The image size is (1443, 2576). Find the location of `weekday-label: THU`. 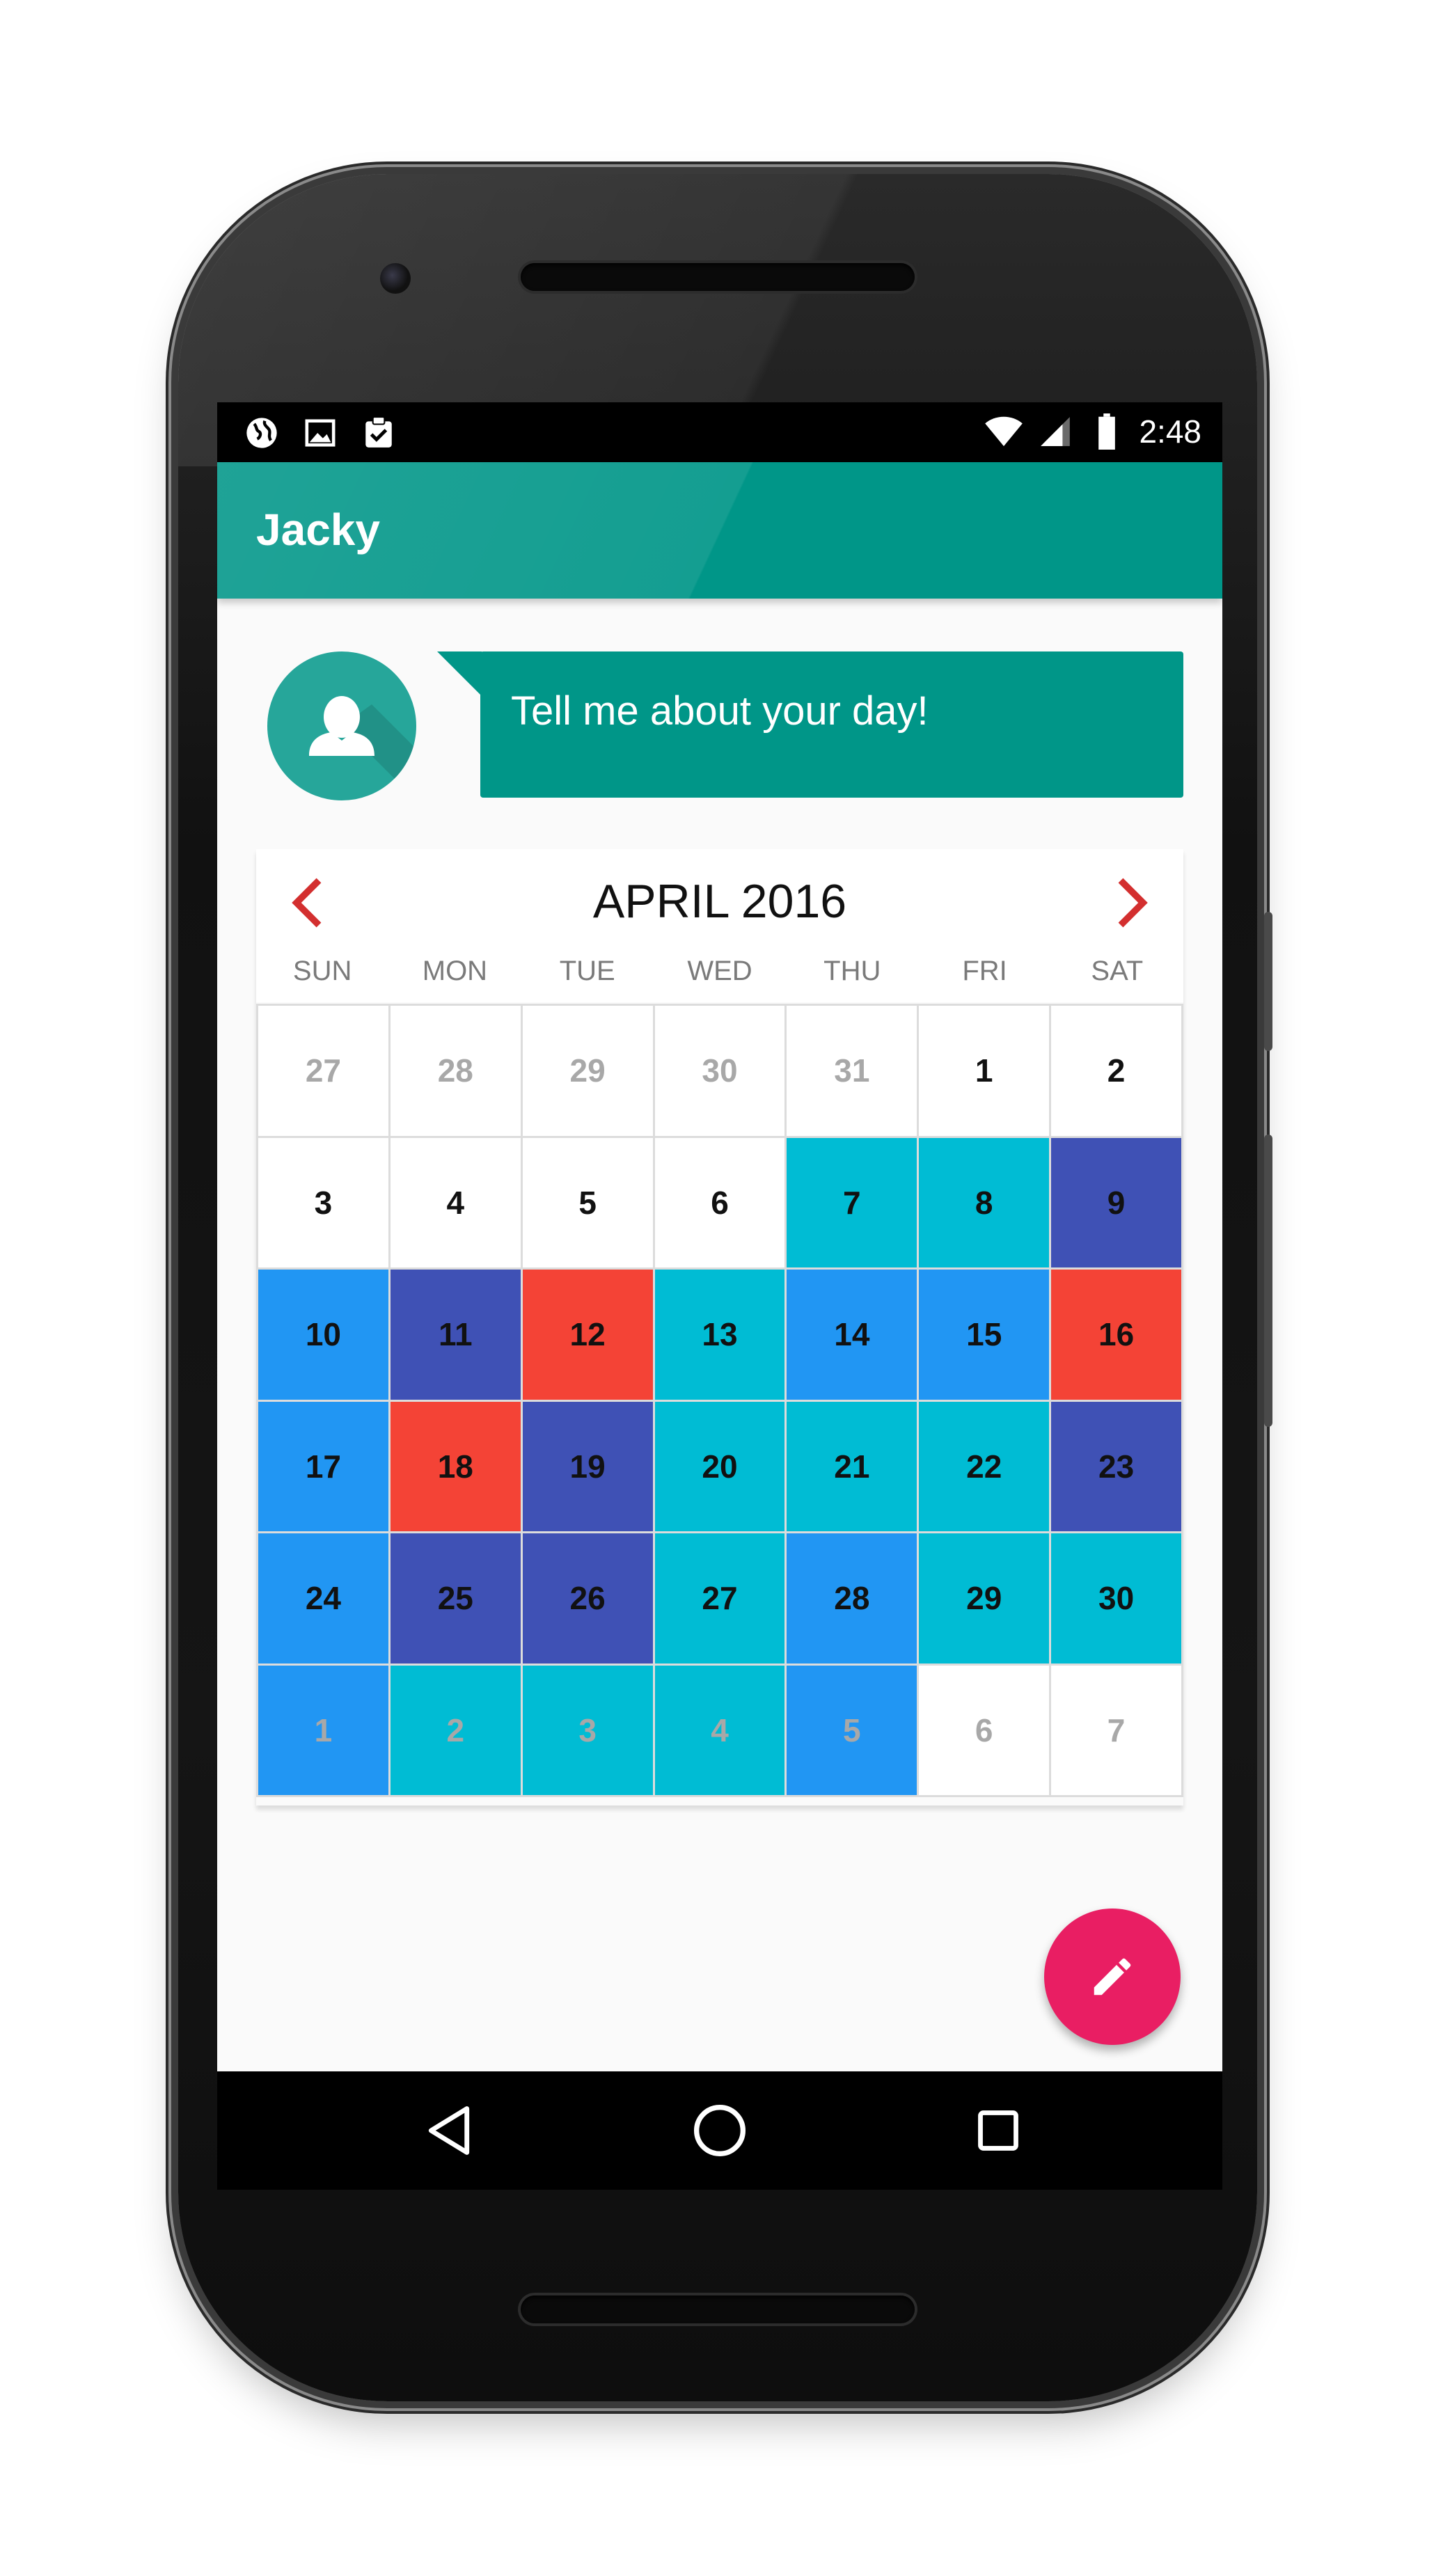

weekday-label: THU is located at coordinates (852, 971).